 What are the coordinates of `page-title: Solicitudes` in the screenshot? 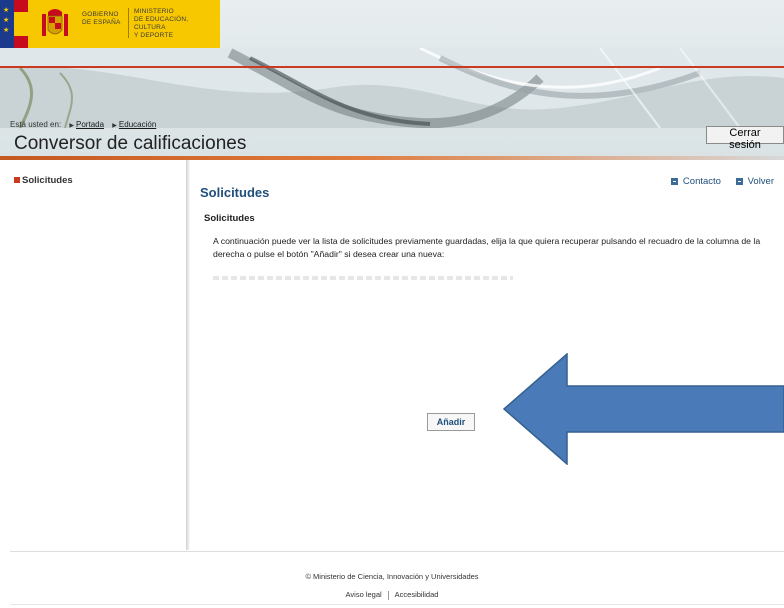 It's located at (235, 192).